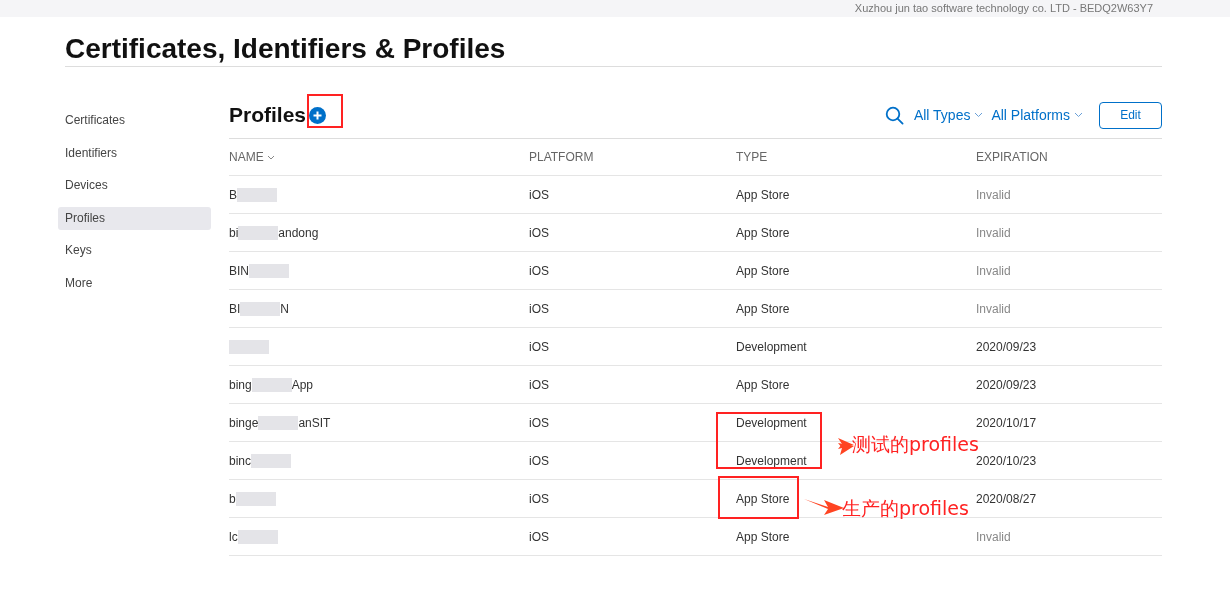  What do you see at coordinates (134, 250) in the screenshot?
I see `sidebar-item: Keys` at bounding box center [134, 250].